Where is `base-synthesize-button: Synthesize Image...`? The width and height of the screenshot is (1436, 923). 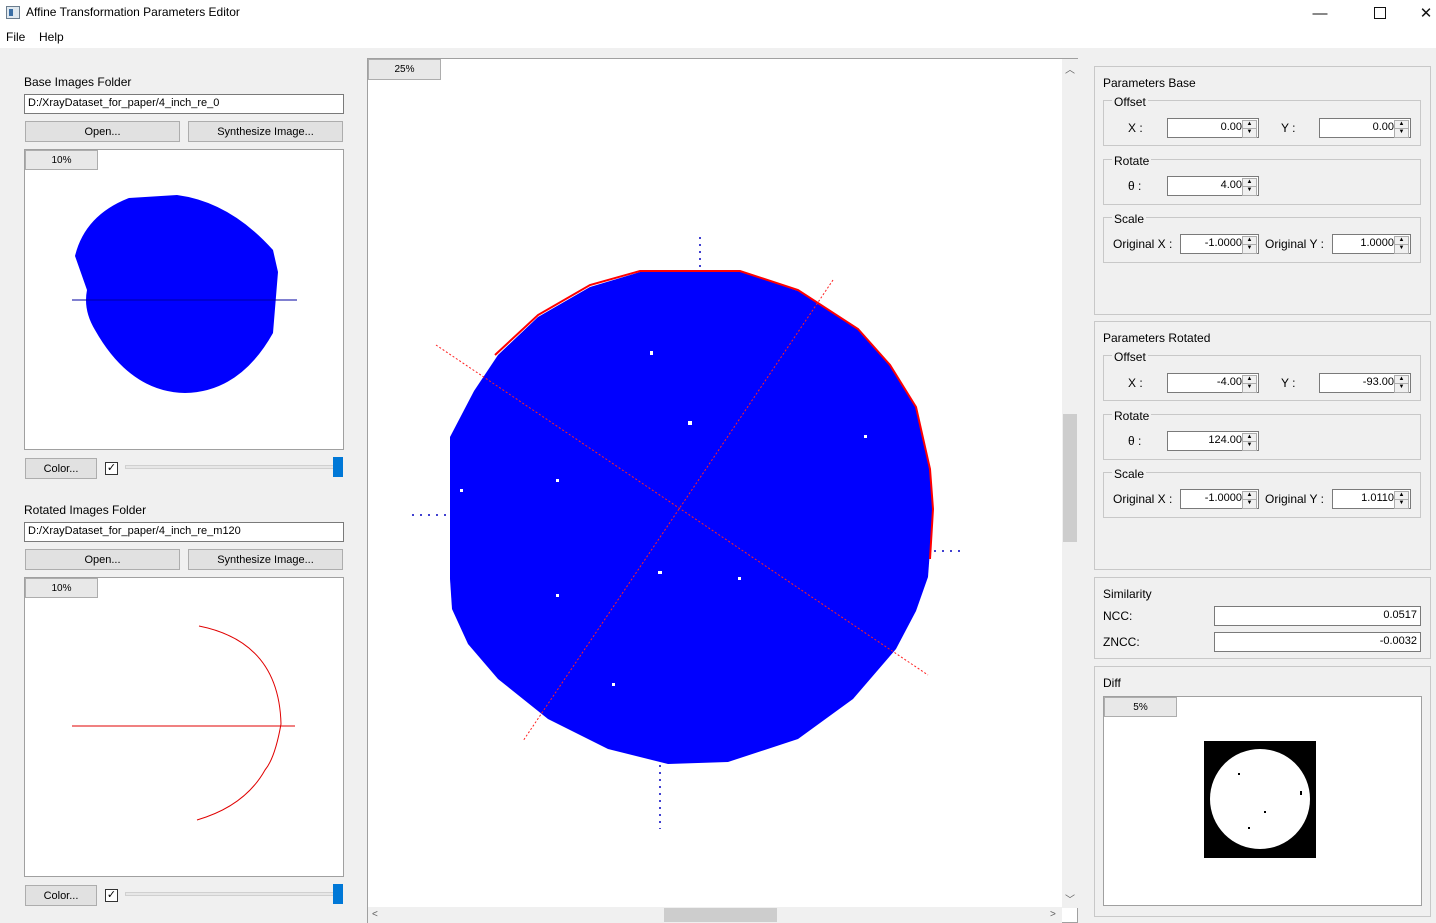
base-synthesize-button: Synthesize Image... is located at coordinates (265, 131).